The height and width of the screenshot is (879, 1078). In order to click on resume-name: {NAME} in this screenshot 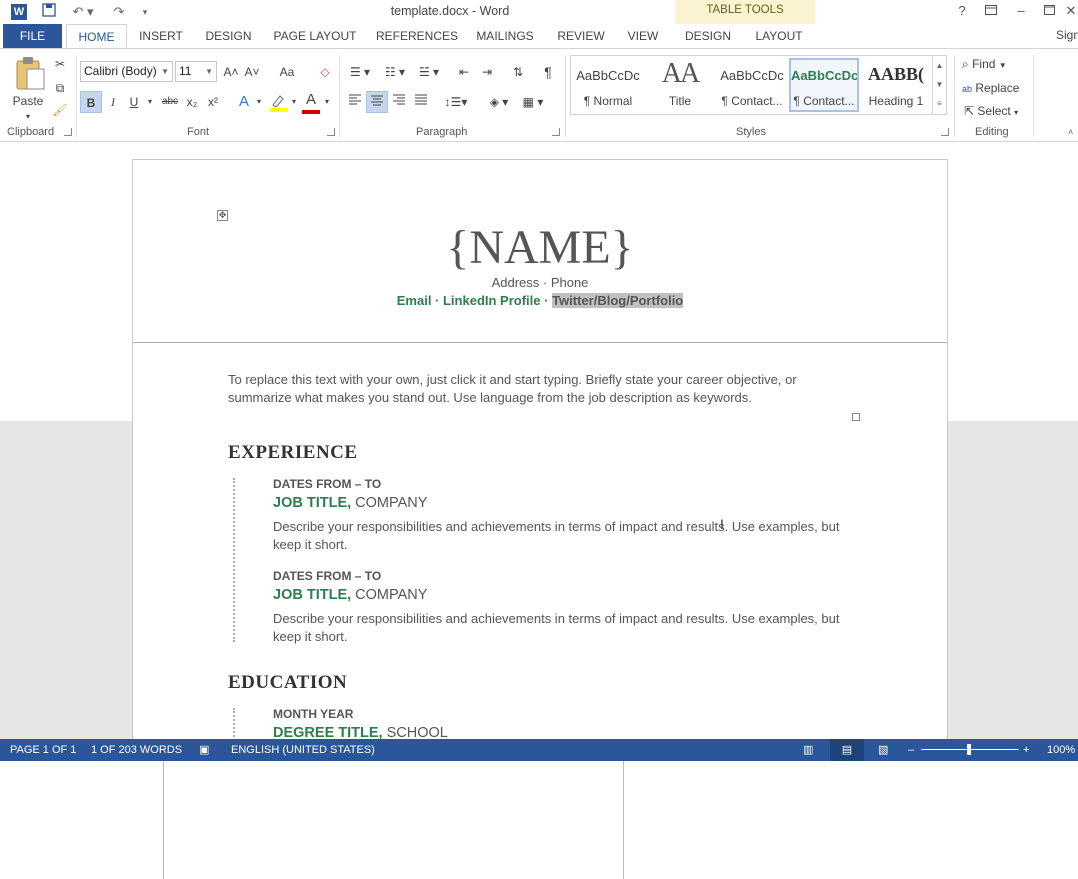, I will do `click(540, 247)`.